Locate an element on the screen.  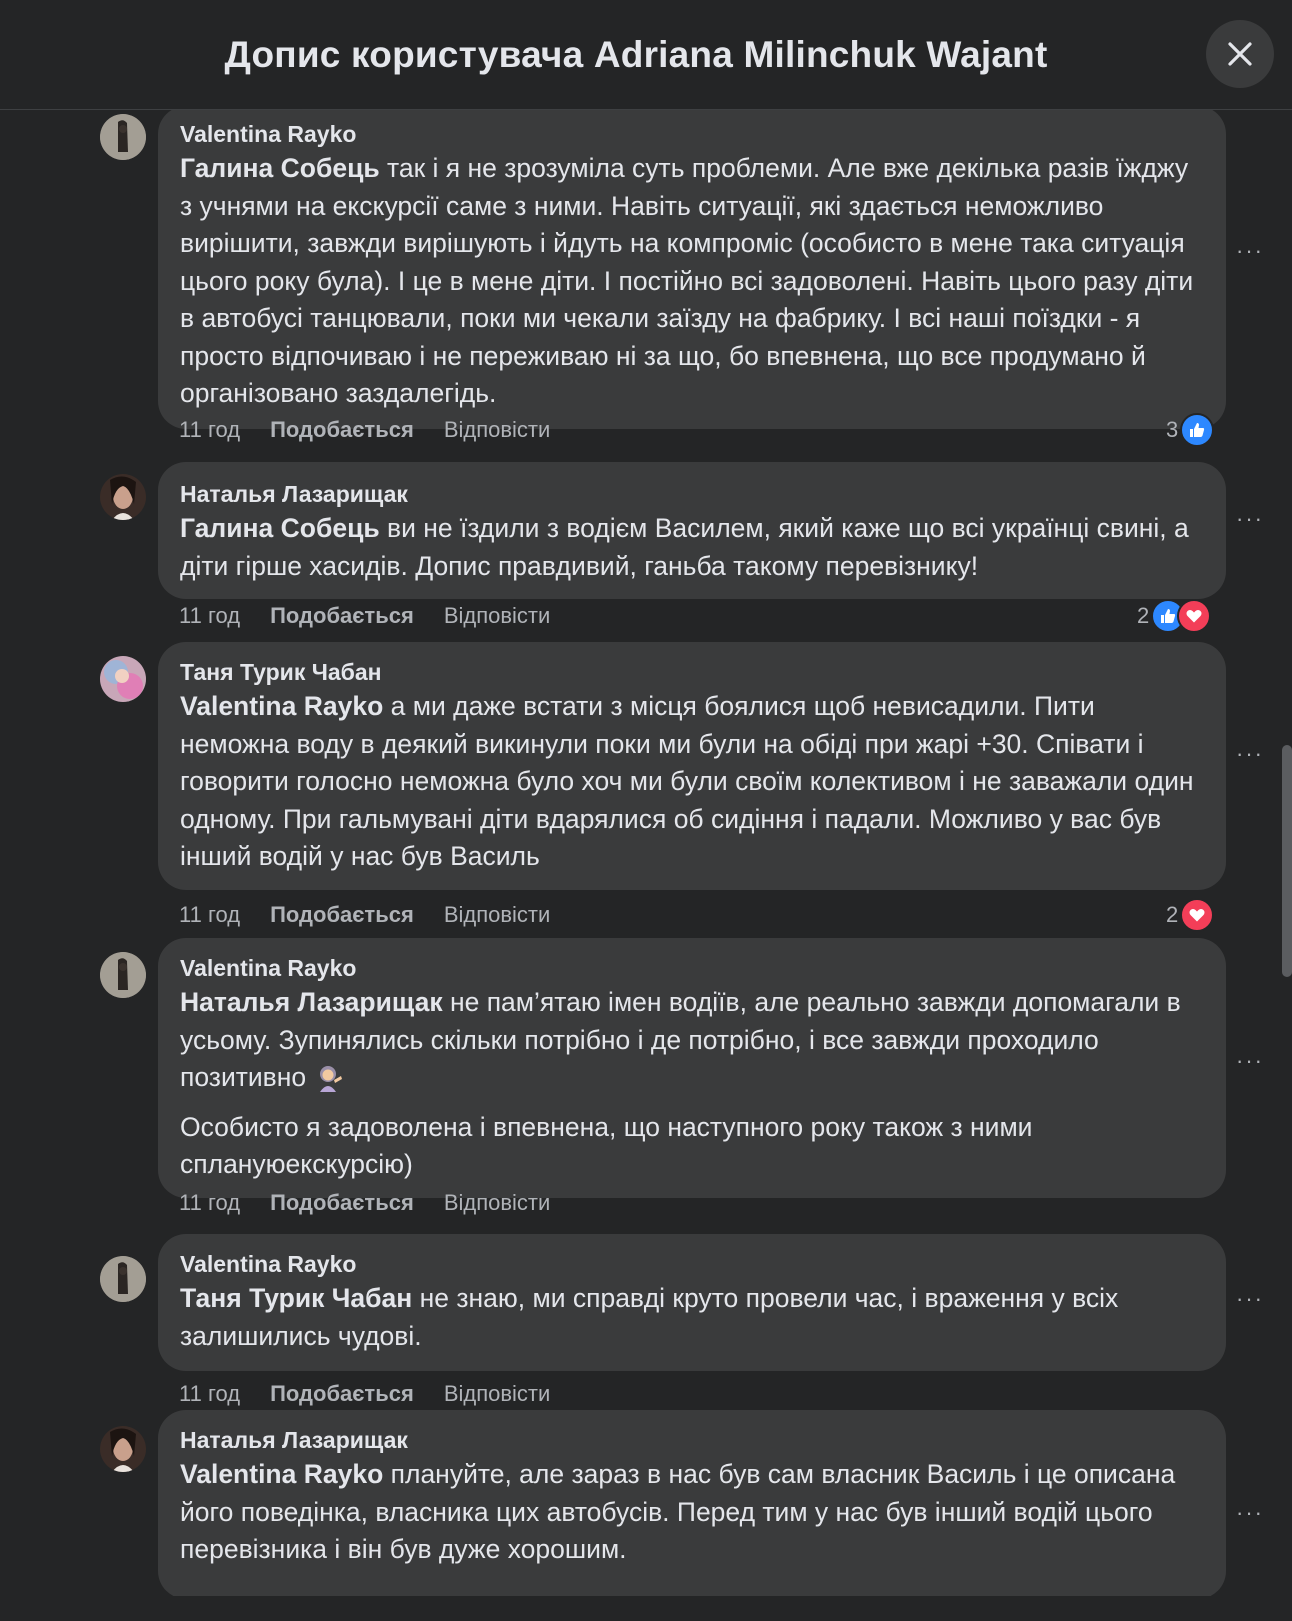
mention-link: Наталья Лазарищак is located at coordinates (311, 1002).